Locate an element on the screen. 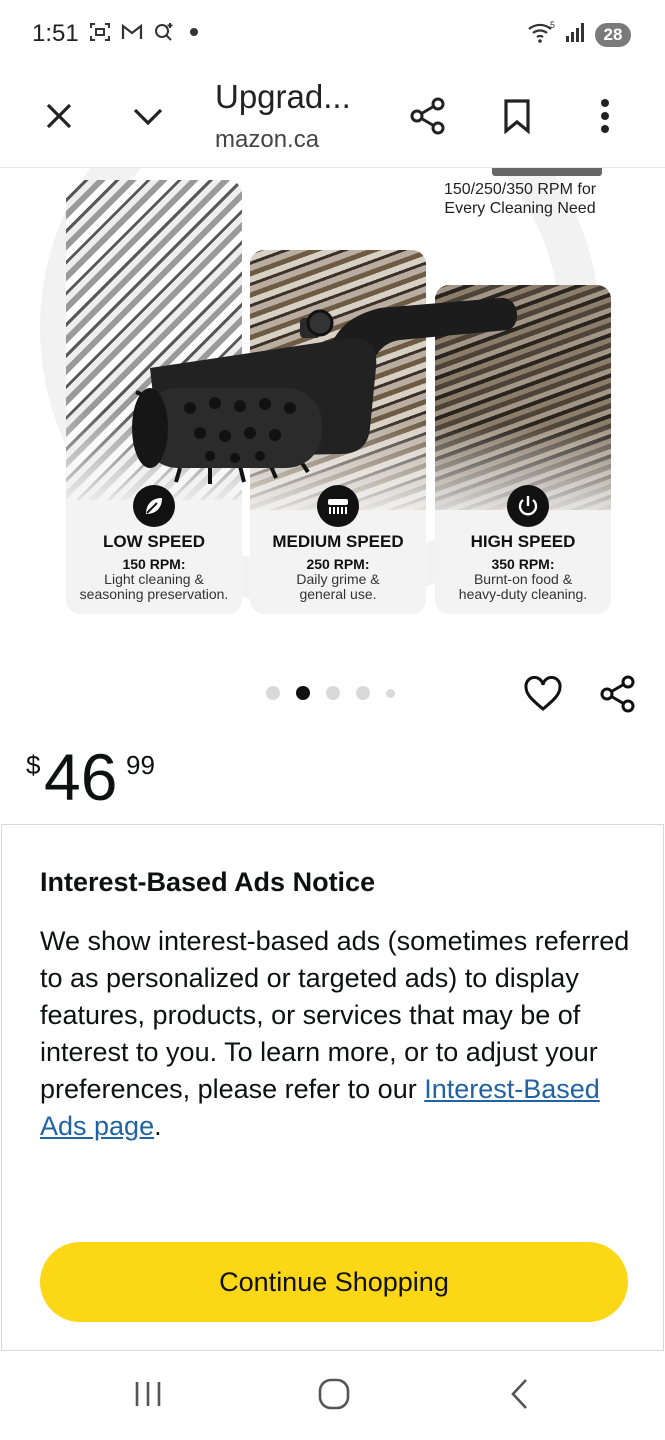 The height and width of the screenshot is (1440, 665). price-fraction: 99 is located at coordinates (140, 765).